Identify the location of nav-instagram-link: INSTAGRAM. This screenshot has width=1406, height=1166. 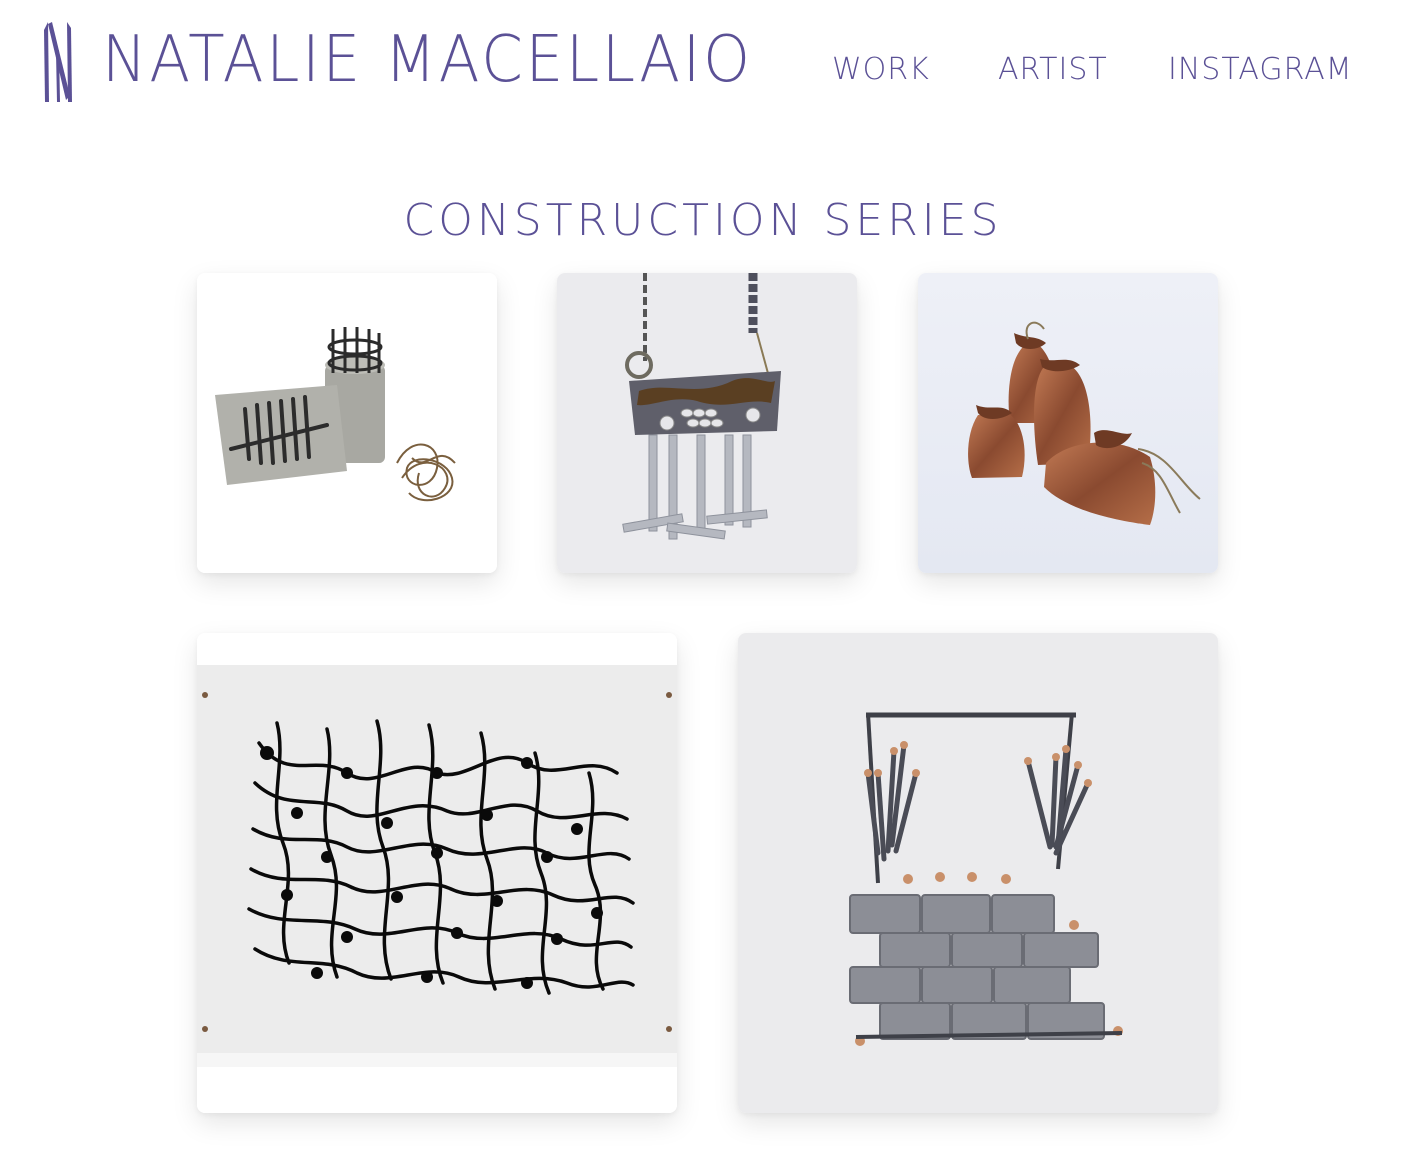
(1260, 70).